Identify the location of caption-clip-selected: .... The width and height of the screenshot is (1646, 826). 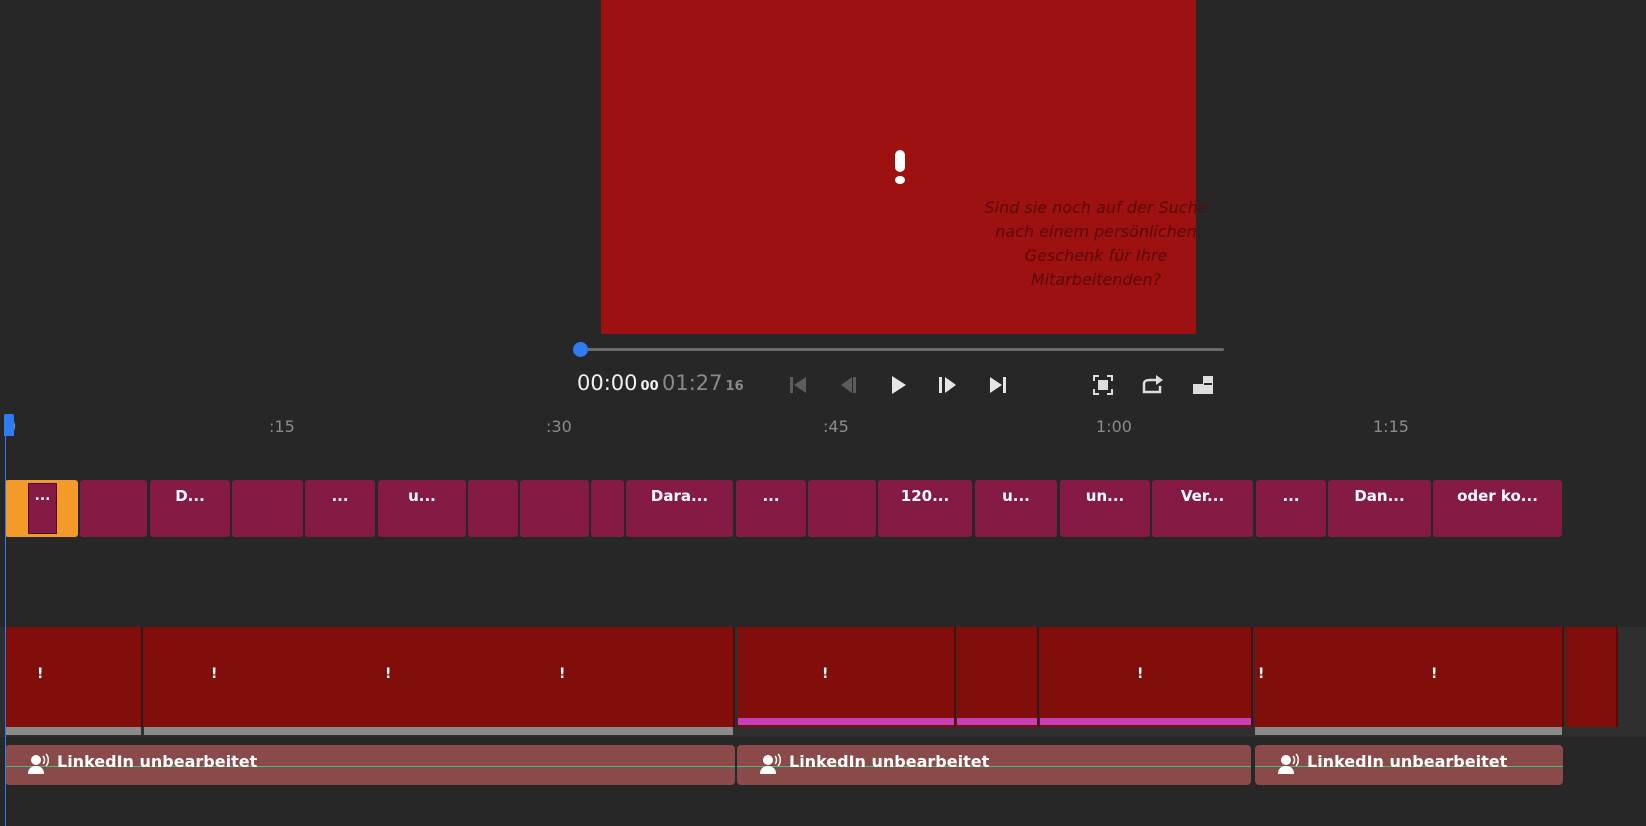
(41, 508).